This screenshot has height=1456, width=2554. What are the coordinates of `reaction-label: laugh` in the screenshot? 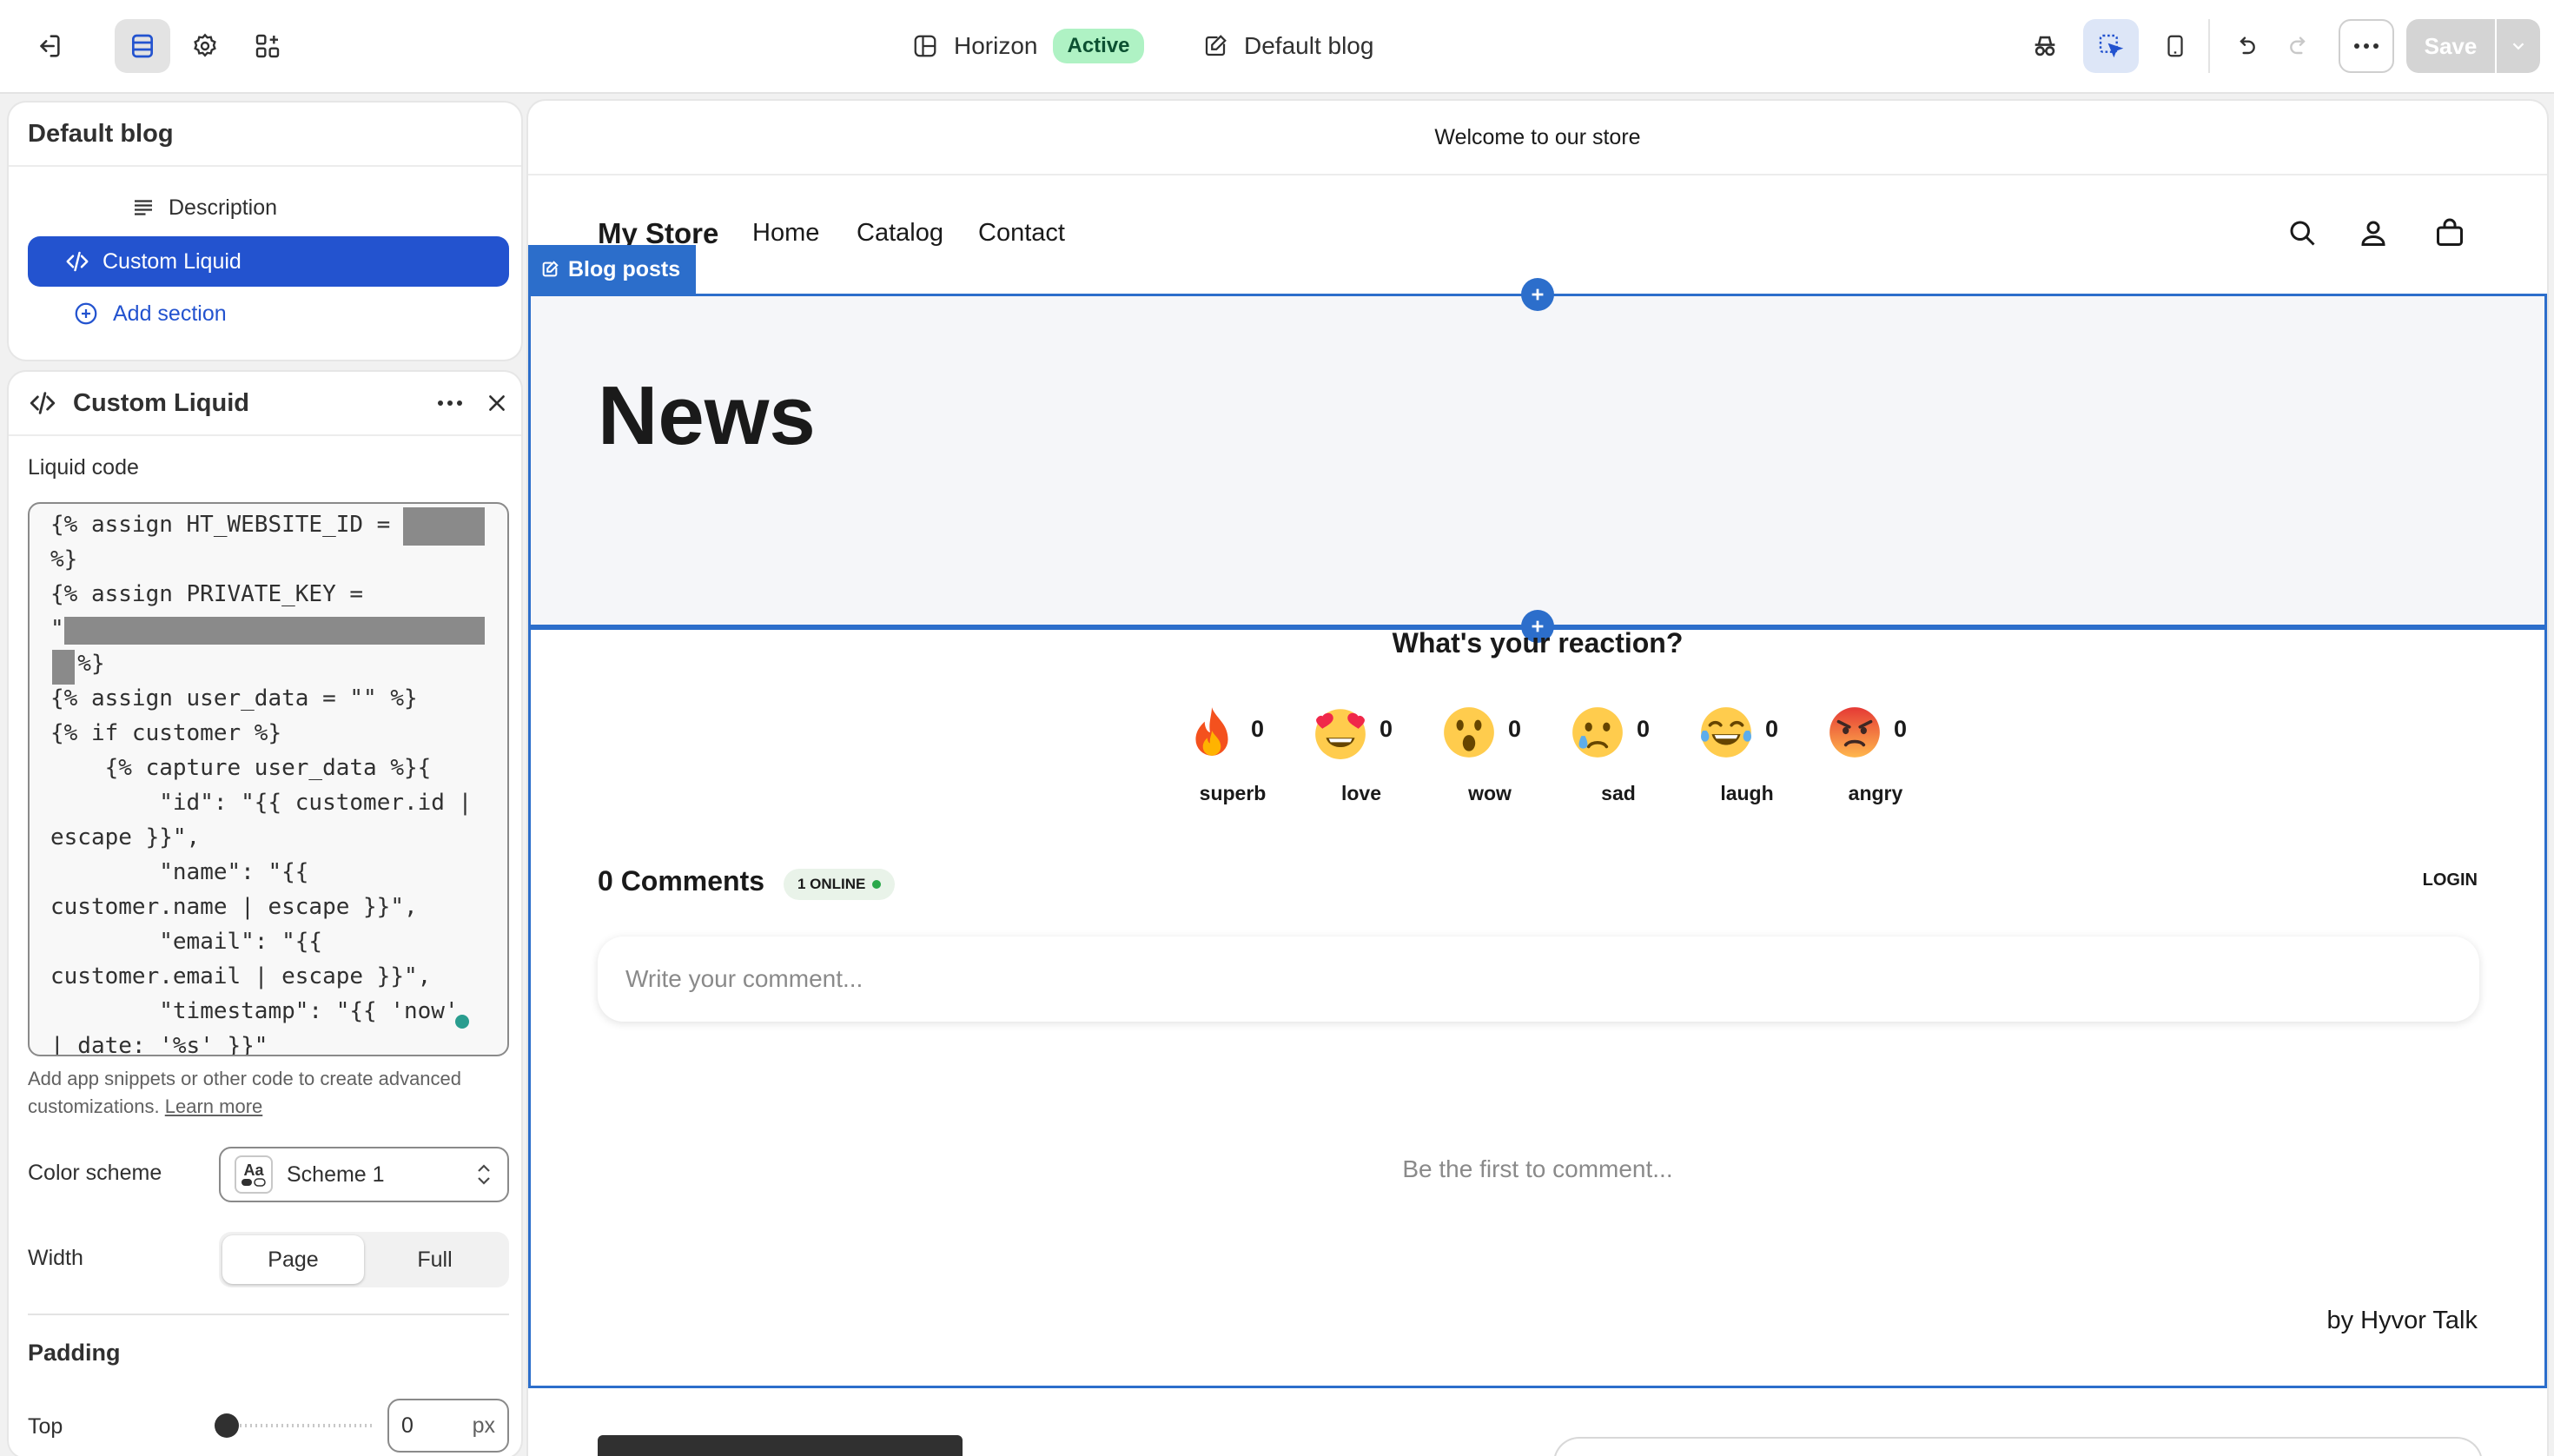 It's located at (1747, 793).